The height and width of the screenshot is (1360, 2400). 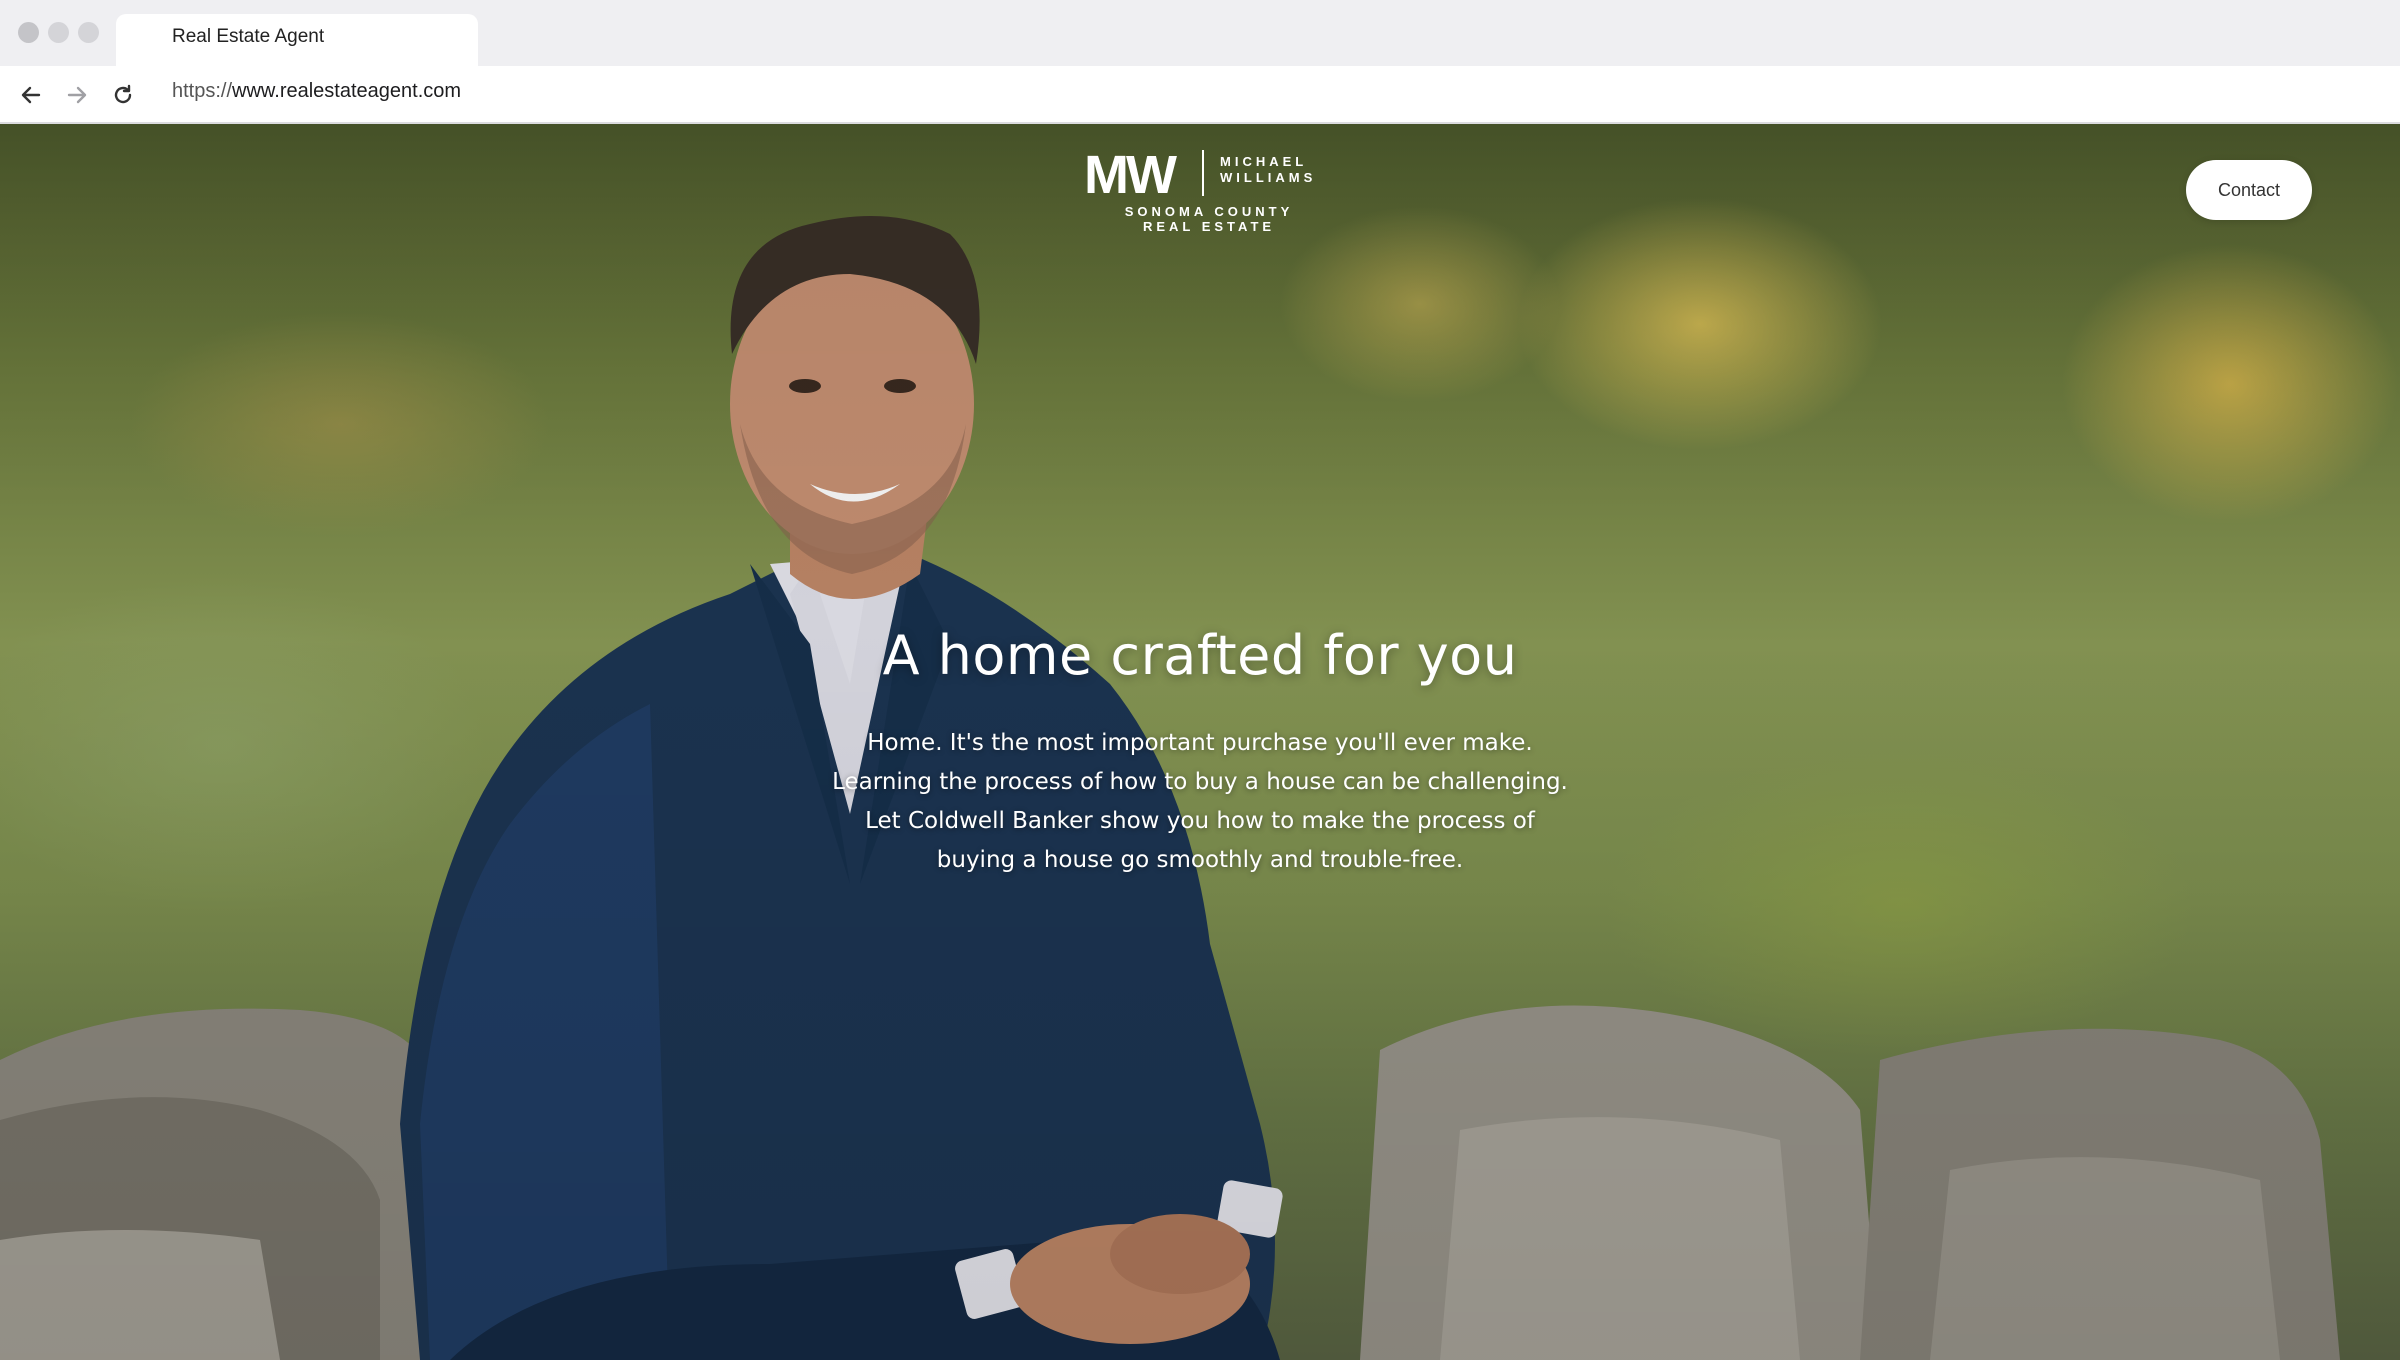 I want to click on close-window-button, so click(x=28, y=32).